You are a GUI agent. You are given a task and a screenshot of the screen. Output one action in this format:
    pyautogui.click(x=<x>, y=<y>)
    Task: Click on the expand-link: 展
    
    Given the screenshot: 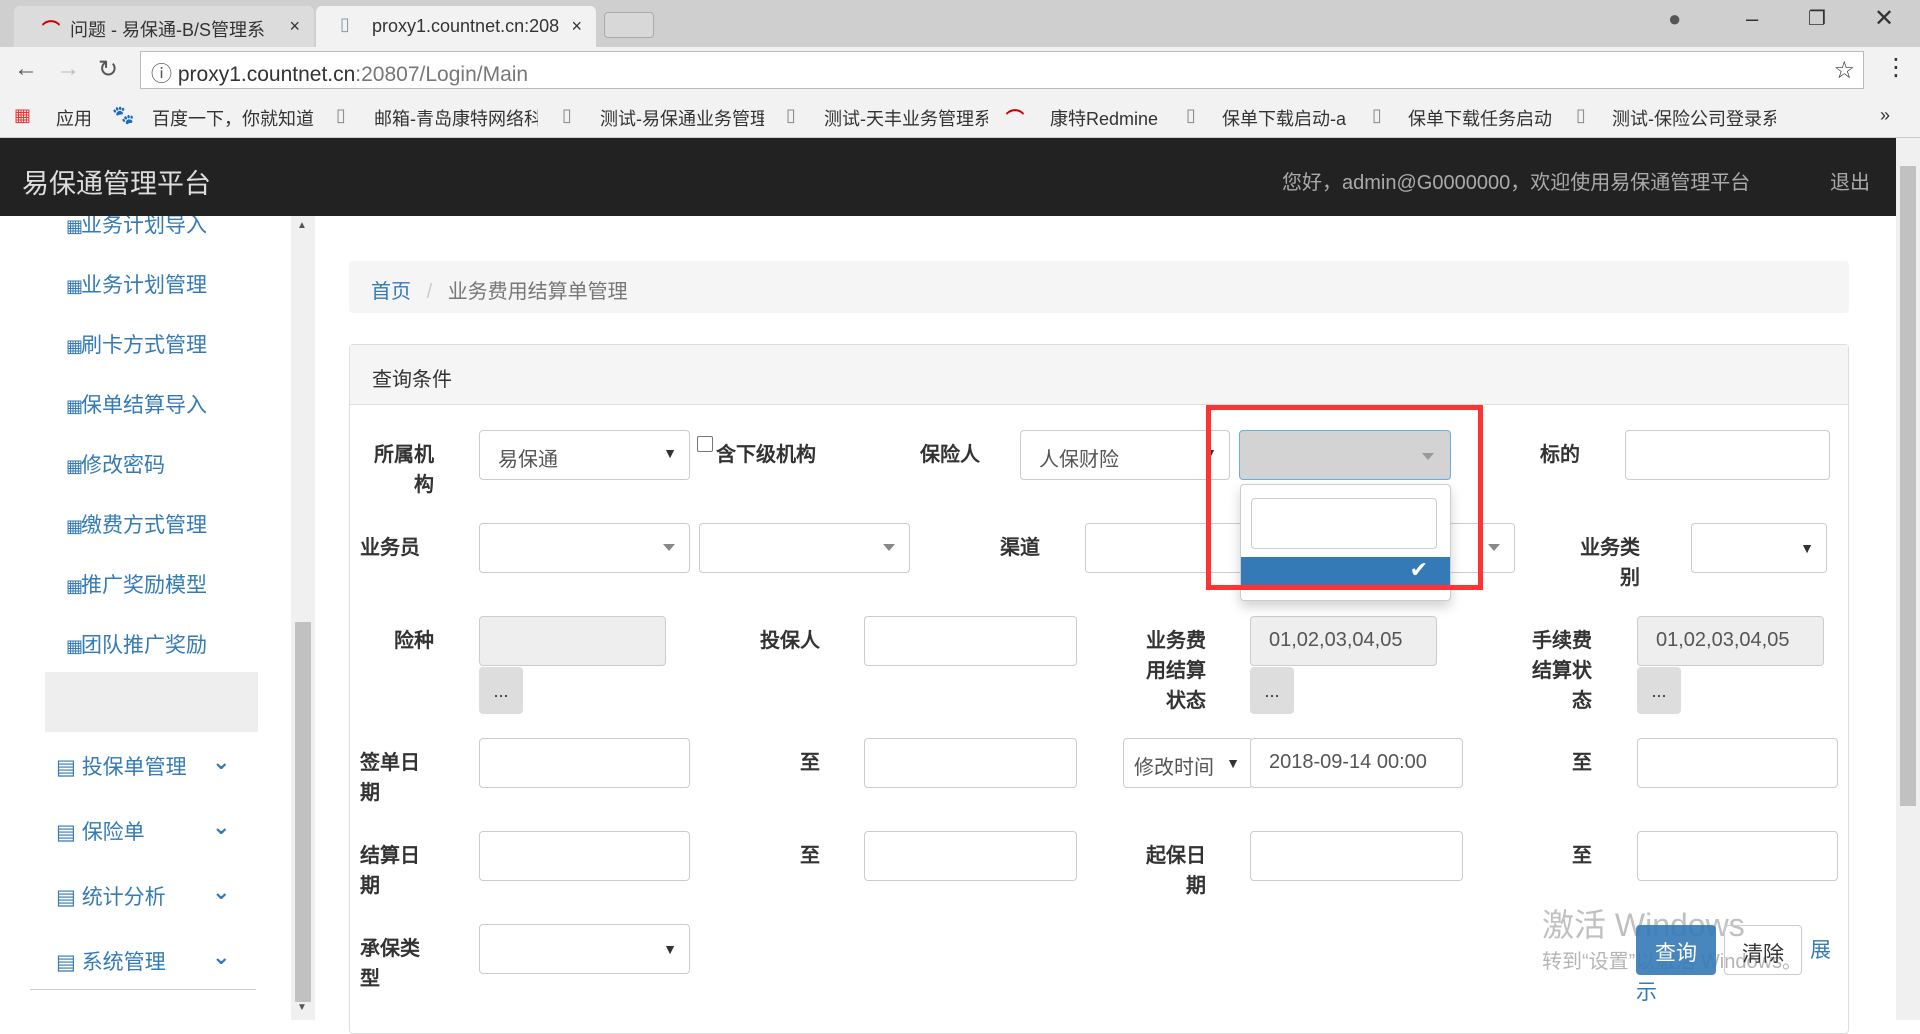 What is the action you would take?
    pyautogui.click(x=1820, y=949)
    